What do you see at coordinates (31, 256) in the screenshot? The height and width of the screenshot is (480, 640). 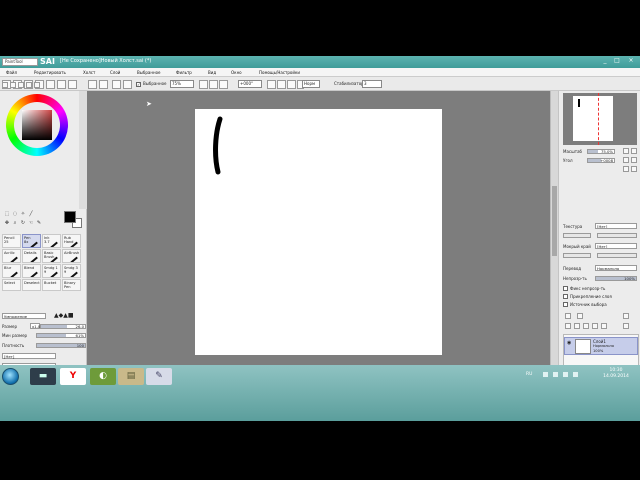 I see `brush-details: Details` at bounding box center [31, 256].